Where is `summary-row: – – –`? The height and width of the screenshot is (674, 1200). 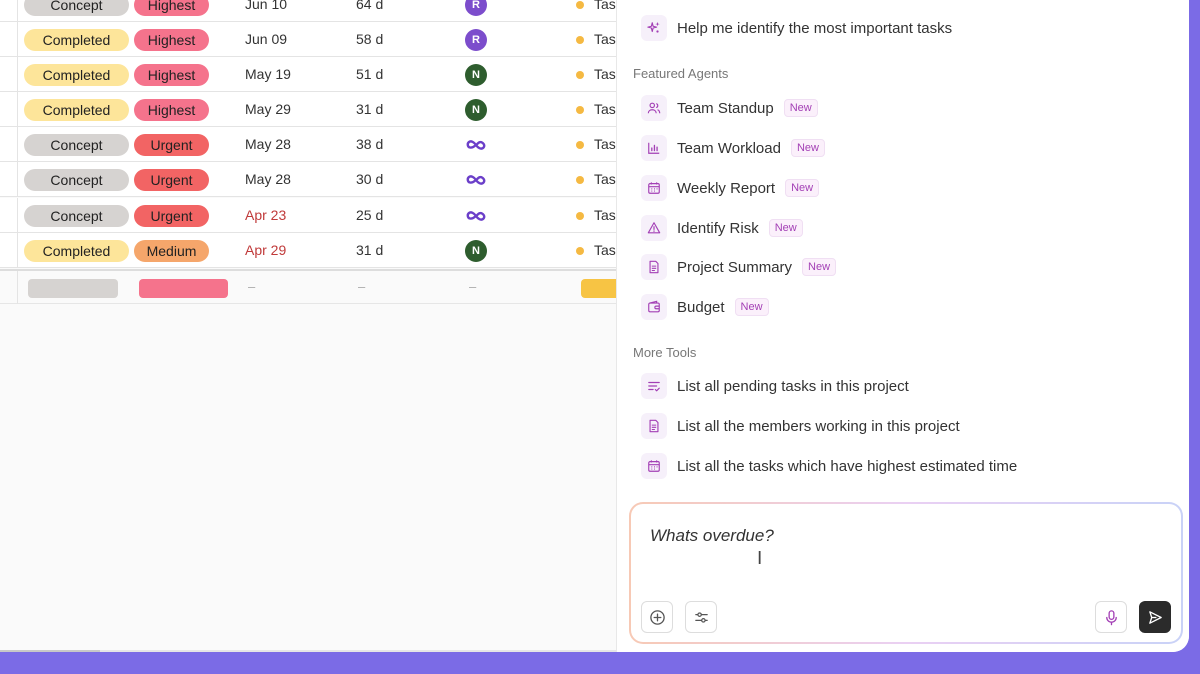
summary-row: – – – is located at coordinates (308, 286).